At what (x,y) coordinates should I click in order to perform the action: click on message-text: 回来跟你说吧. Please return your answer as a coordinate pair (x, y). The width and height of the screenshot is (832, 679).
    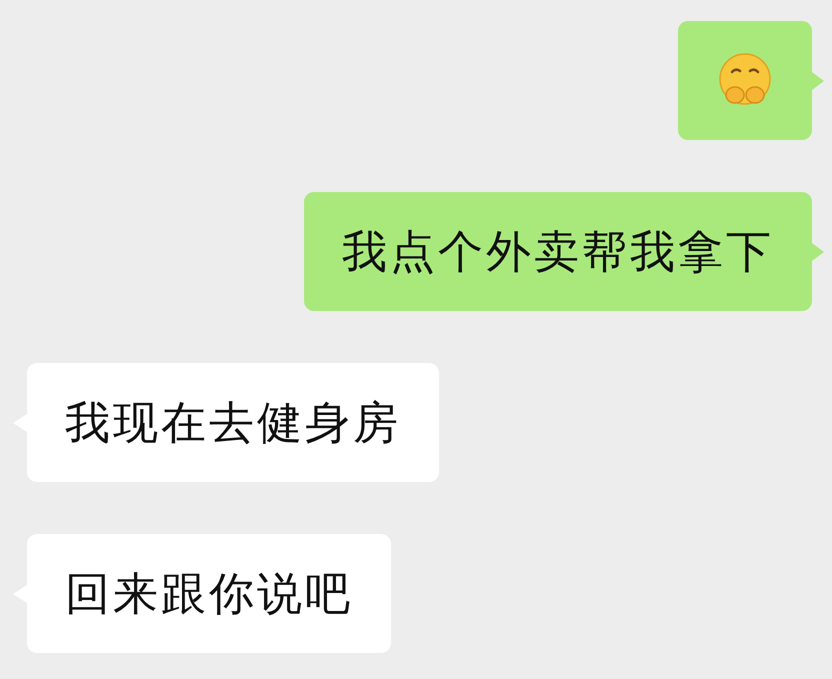
    Looking at the image, I should click on (209, 594).